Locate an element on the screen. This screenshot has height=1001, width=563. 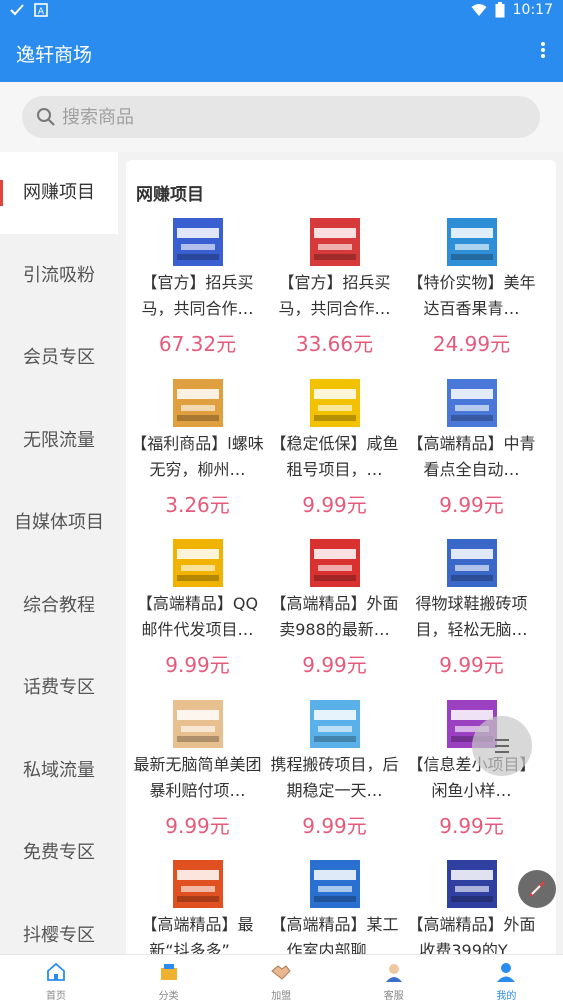
search-input is located at coordinates (292, 117).